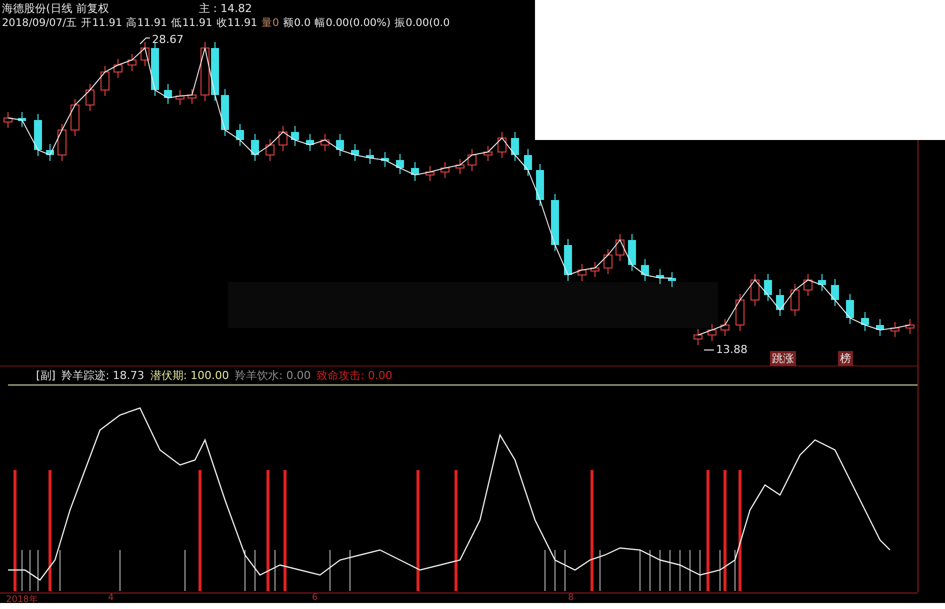  Describe the element at coordinates (732, 349) in the screenshot. I see `low-price-label: 13.88` at that location.